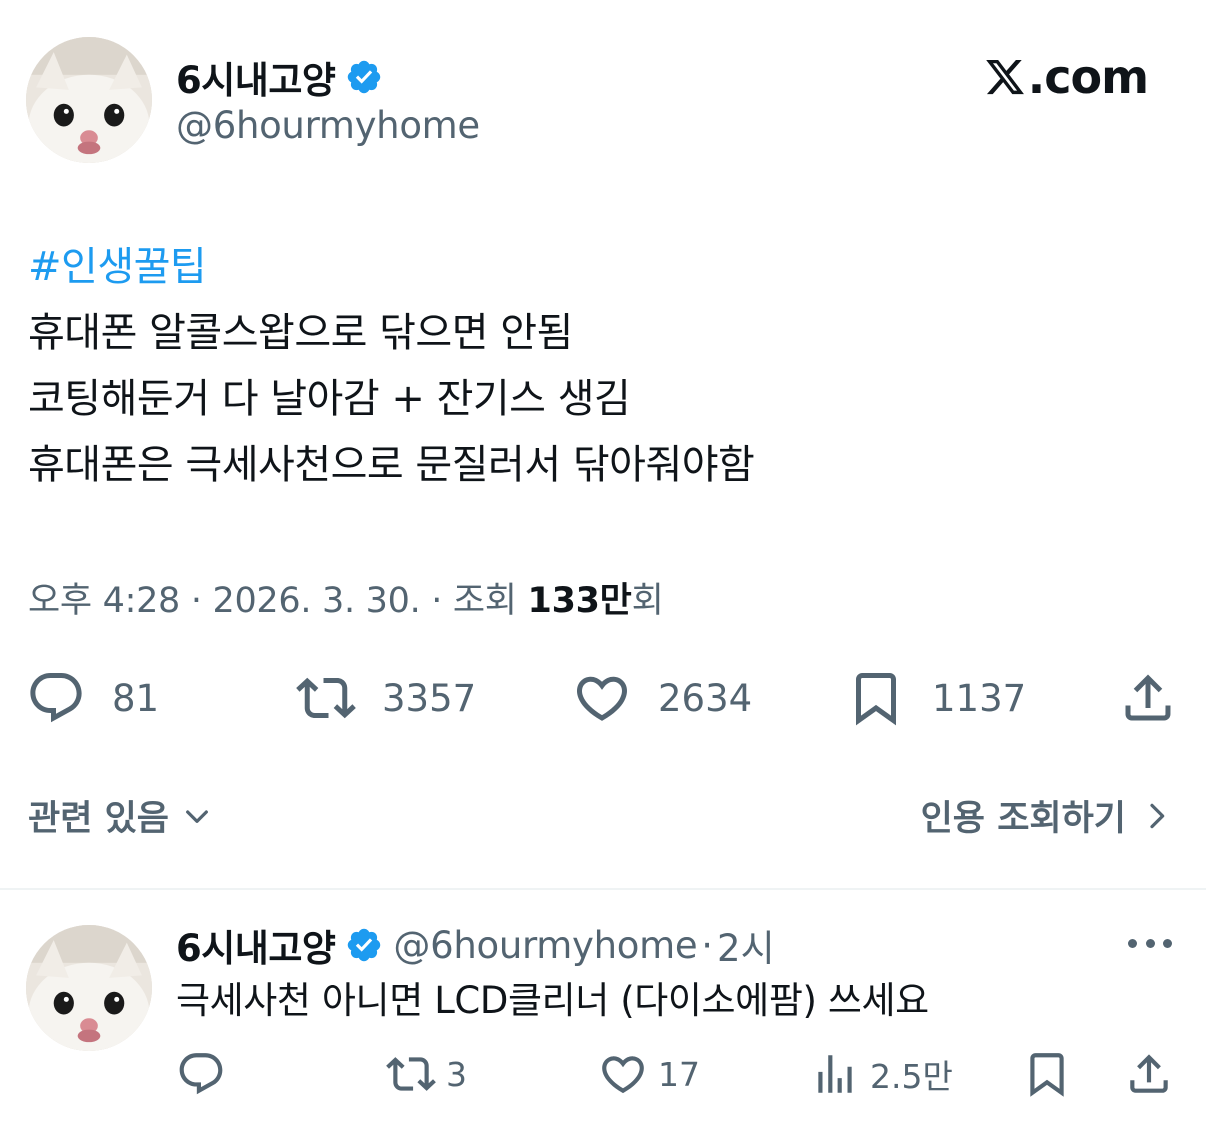 This screenshot has width=1206, height=1127. I want to click on share-button, so click(1148, 698).